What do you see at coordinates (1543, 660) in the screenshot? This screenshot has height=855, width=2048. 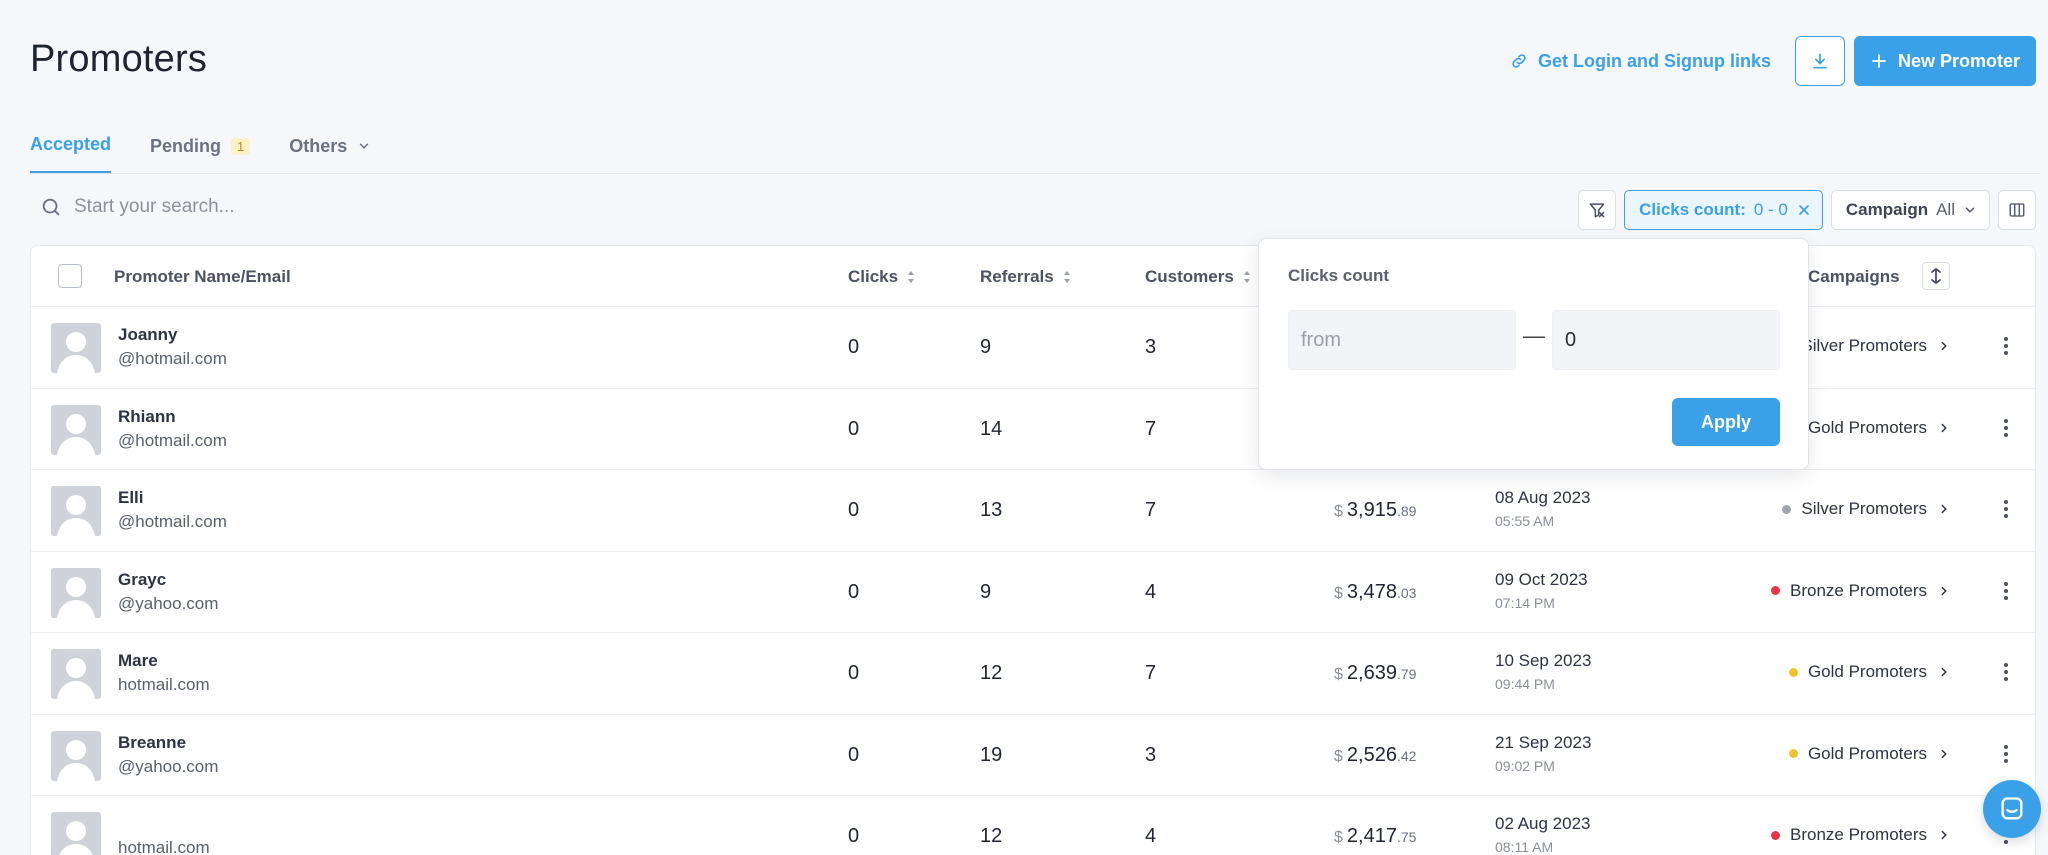 I see `date-cell: 10 Sep 2023` at bounding box center [1543, 660].